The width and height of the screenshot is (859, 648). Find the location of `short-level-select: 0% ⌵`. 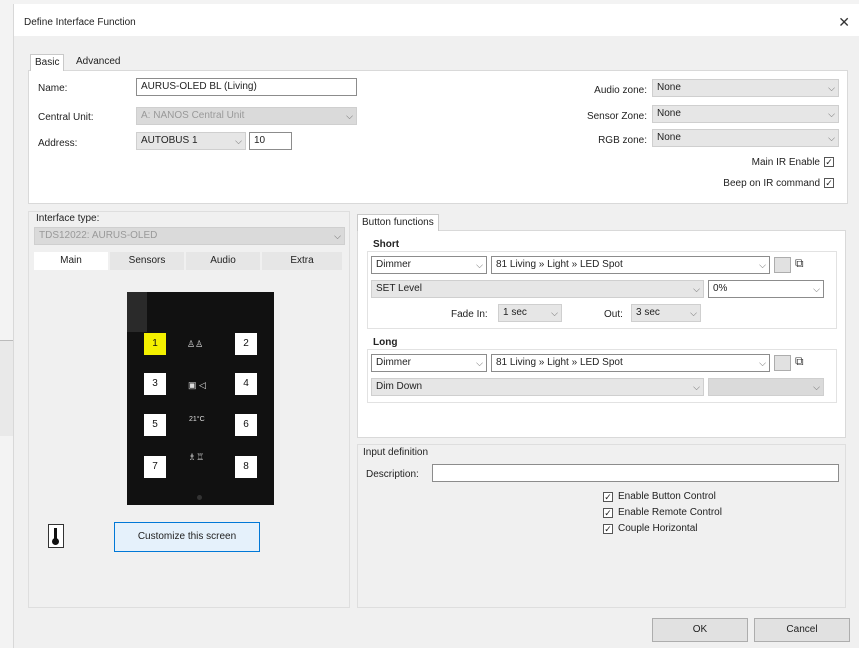

short-level-select: 0% ⌵ is located at coordinates (766, 289).